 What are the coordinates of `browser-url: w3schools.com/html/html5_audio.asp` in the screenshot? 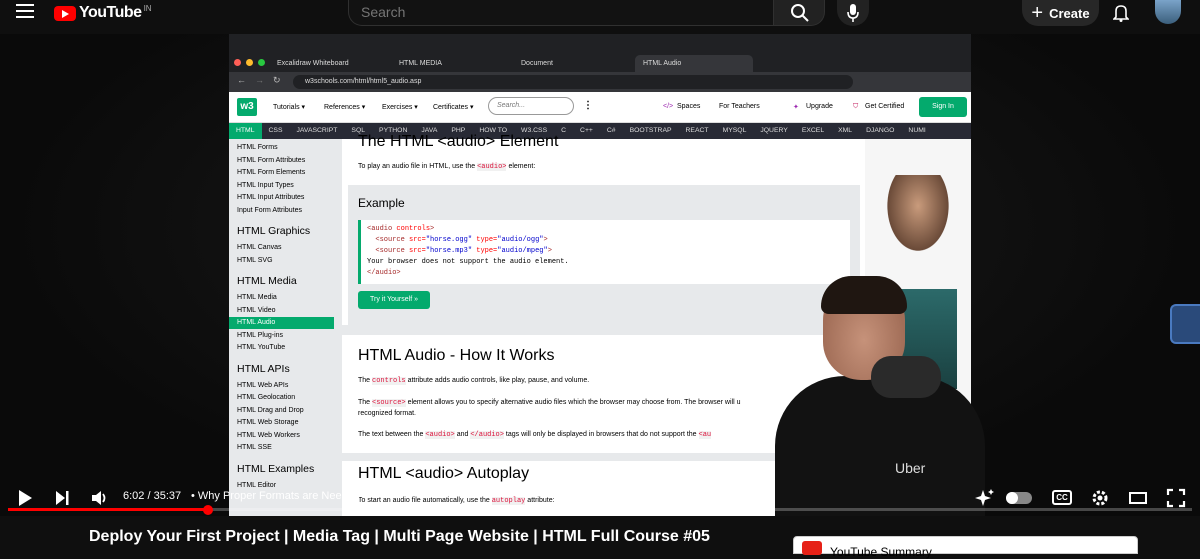 It's located at (573, 82).